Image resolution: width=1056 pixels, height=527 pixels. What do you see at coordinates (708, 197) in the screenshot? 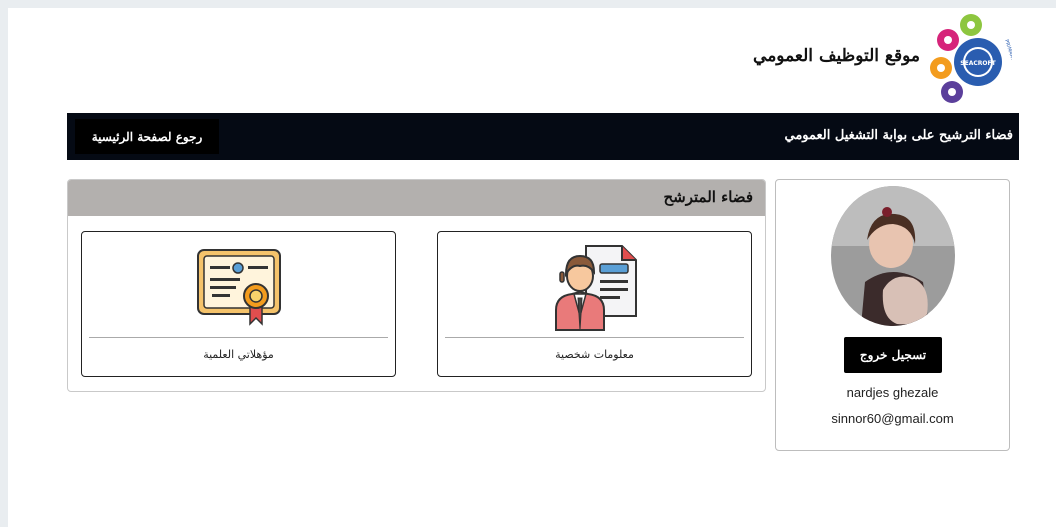
I see `panel-title: فضاء المترشح` at bounding box center [708, 197].